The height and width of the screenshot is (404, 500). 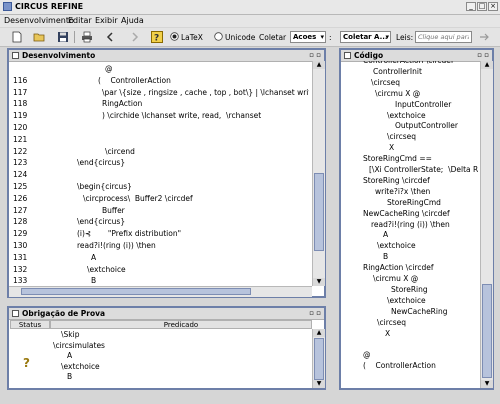 I want to click on question-icon: ?, so click(x=26, y=363).